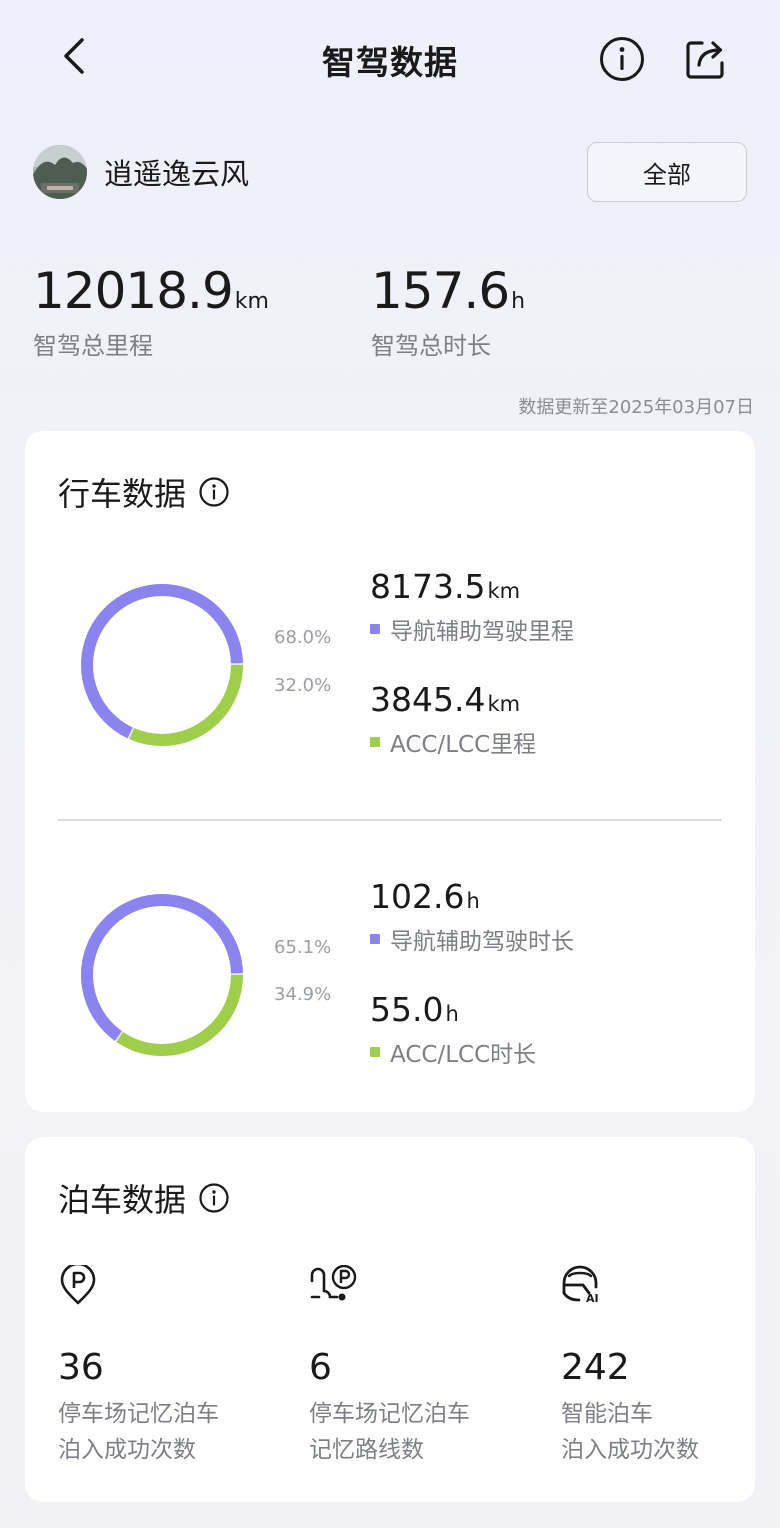 This screenshot has height=1528, width=780. What do you see at coordinates (177, 174) in the screenshot?
I see `username: 逍遥逸云风` at bounding box center [177, 174].